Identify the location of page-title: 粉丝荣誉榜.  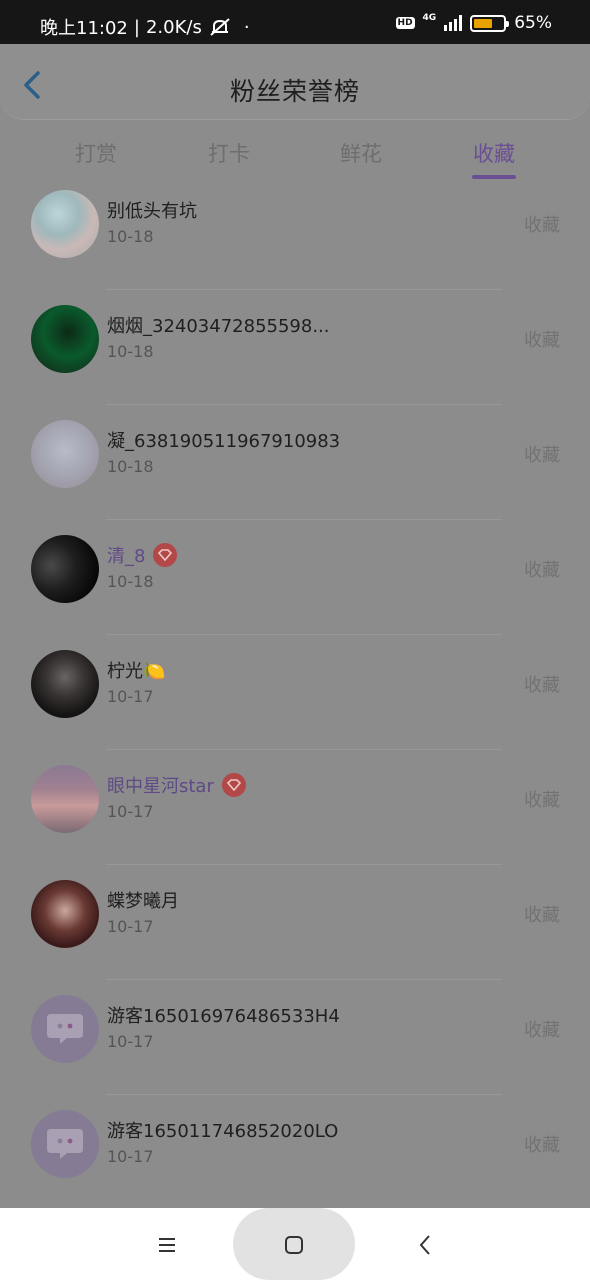
(294, 91).